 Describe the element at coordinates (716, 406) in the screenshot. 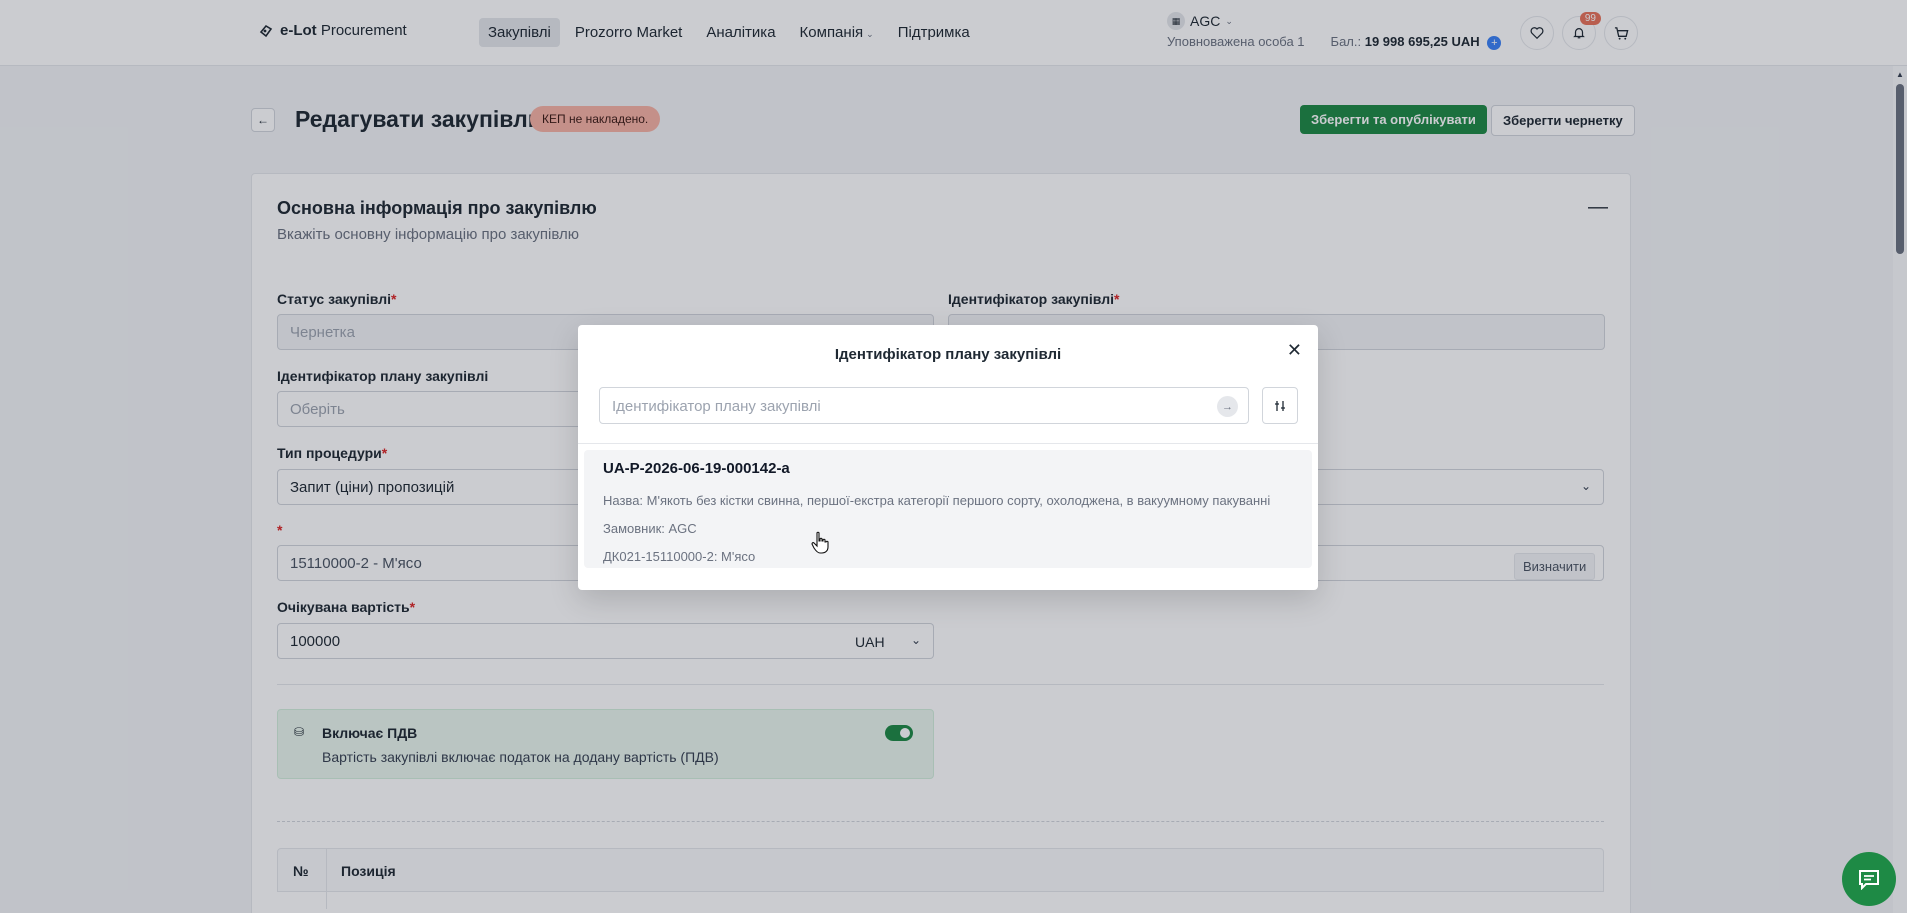

I see `plan-search-placeholder: Ідентифікатор плану закупівлі` at that location.